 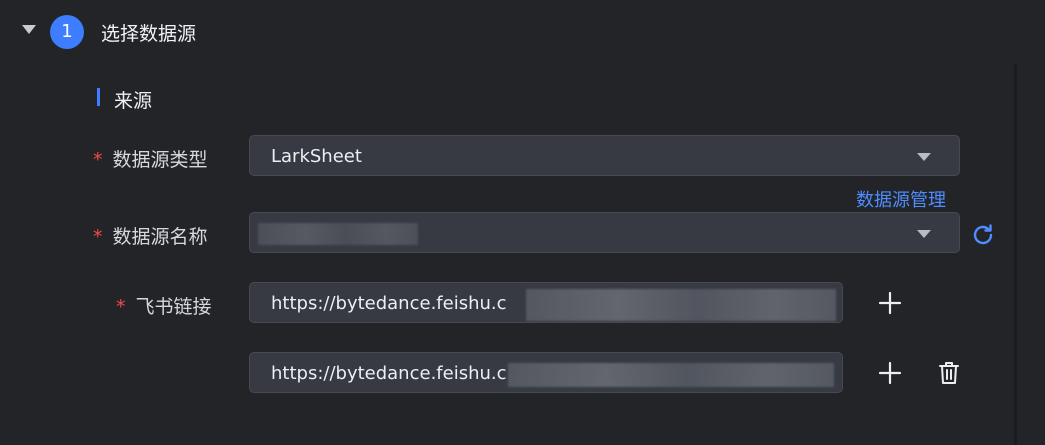 What do you see at coordinates (29, 29) in the screenshot?
I see `caret-down-icon` at bounding box center [29, 29].